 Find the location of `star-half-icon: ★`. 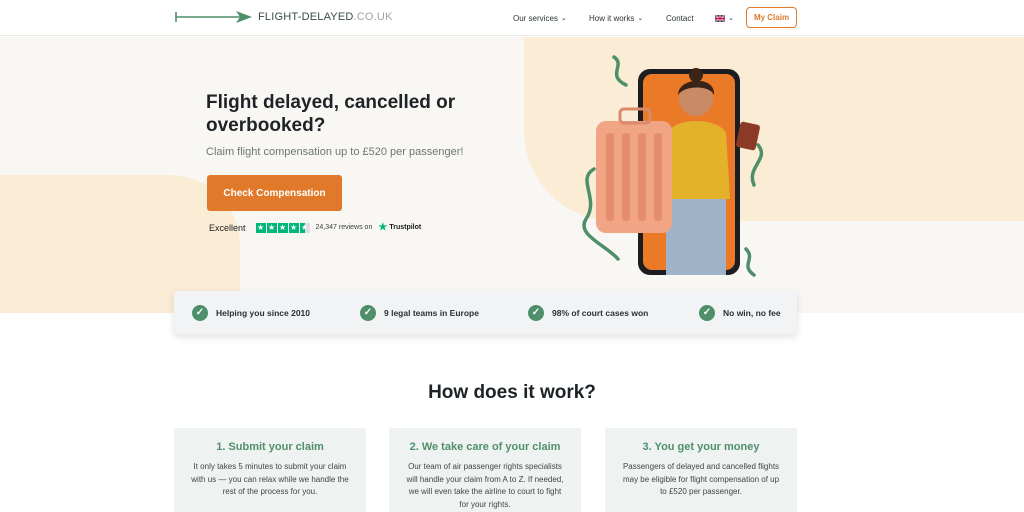

star-half-icon: ★ is located at coordinates (304, 227).